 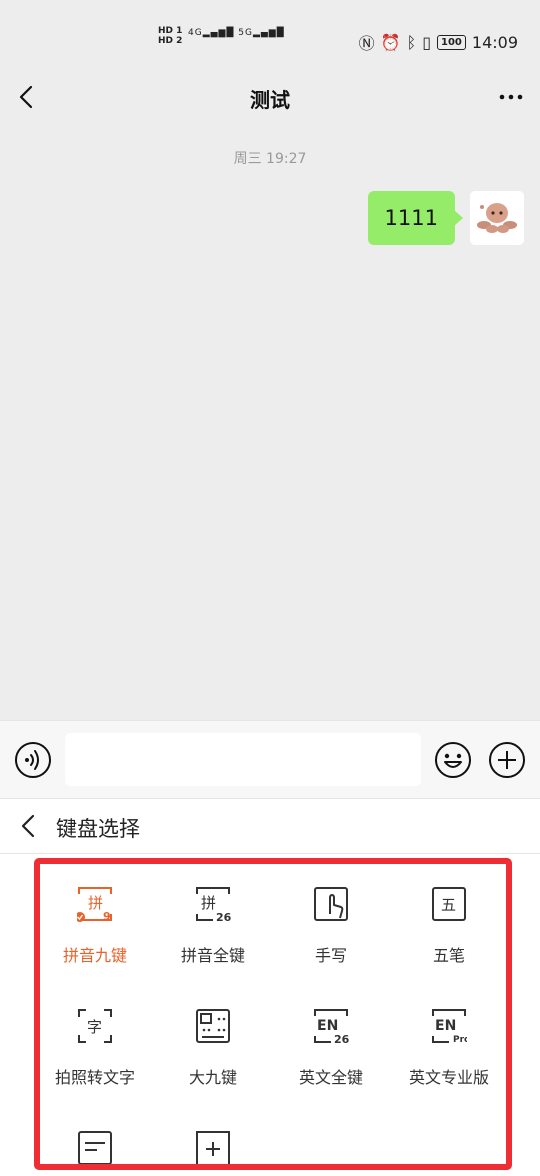 I want to click on svg-text: Pro, so click(x=460, y=1039).